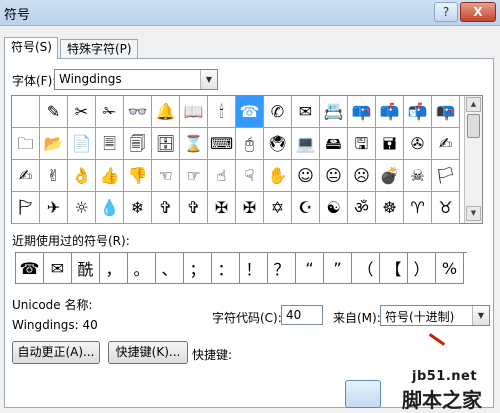  Describe the element at coordinates (58, 268) in the screenshot. I see `recent-symbol-cell: ✉` at that location.